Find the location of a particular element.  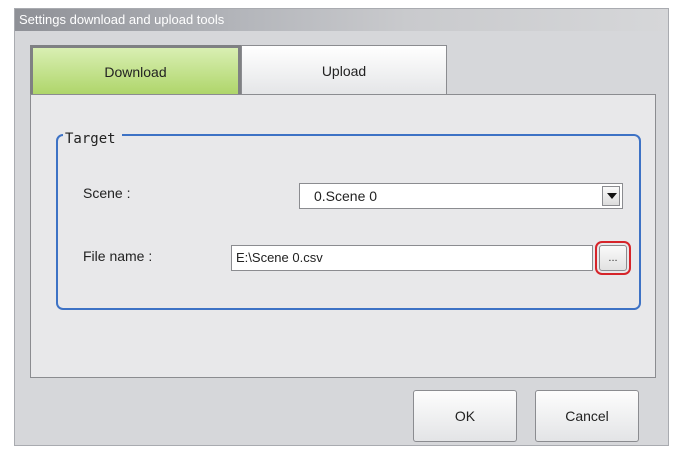

scene-select: 0.Scene 0 is located at coordinates (461, 196).